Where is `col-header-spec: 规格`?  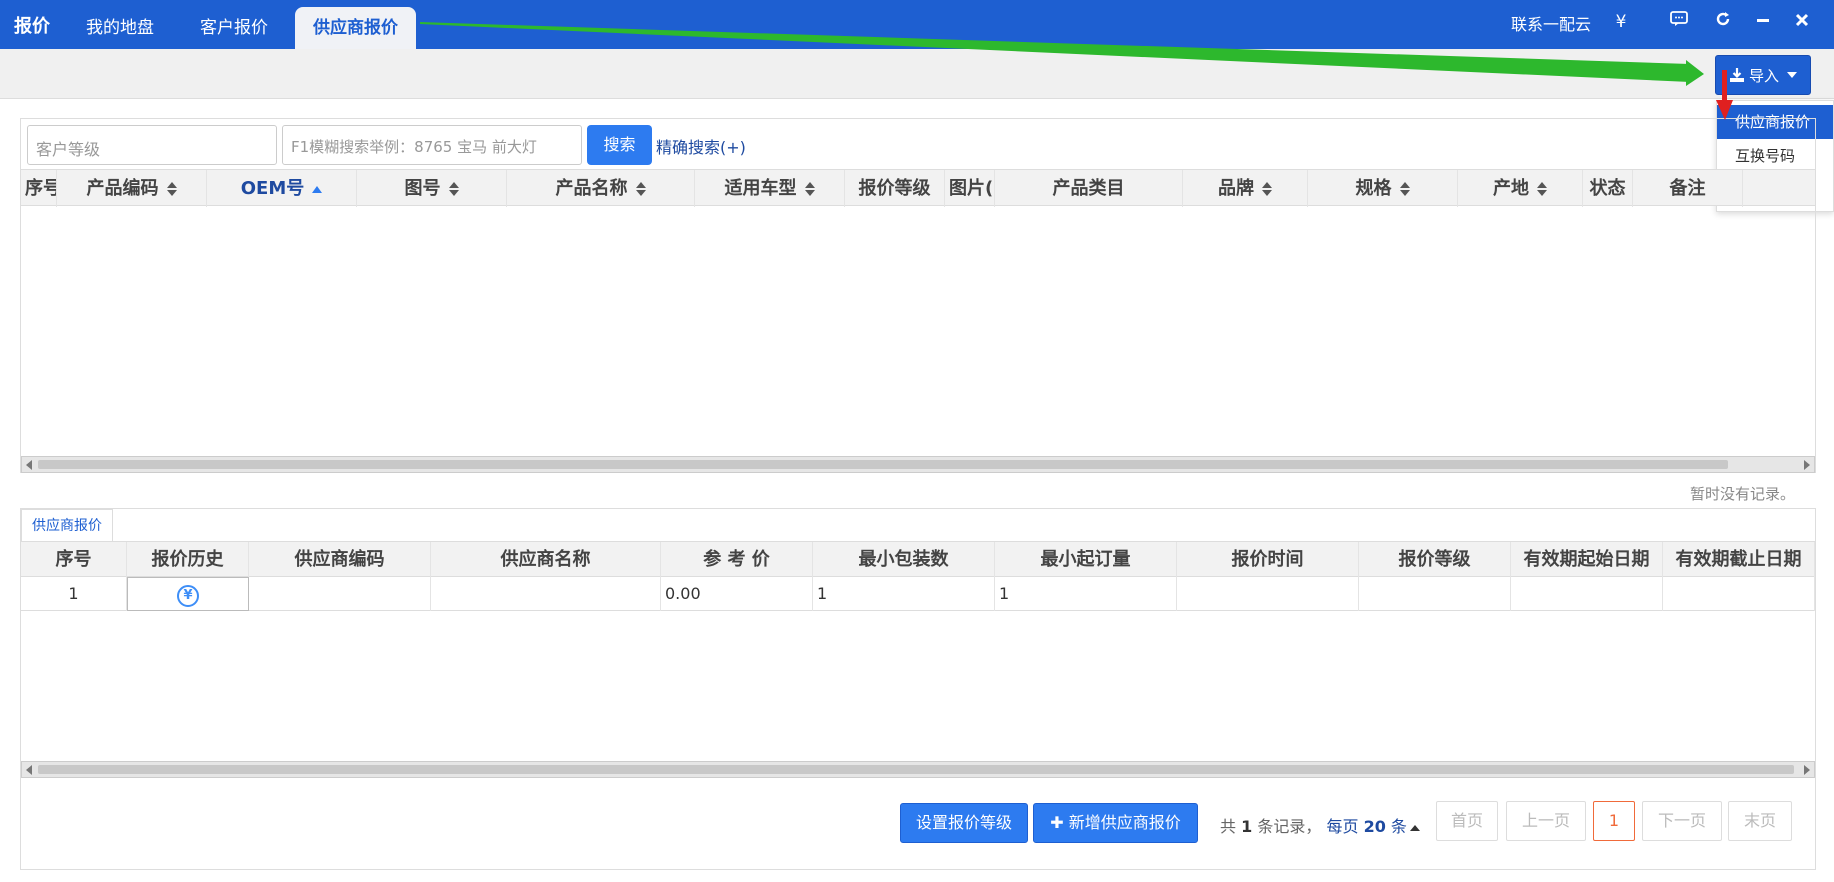
col-header-spec: 规格 is located at coordinates (1383, 188).